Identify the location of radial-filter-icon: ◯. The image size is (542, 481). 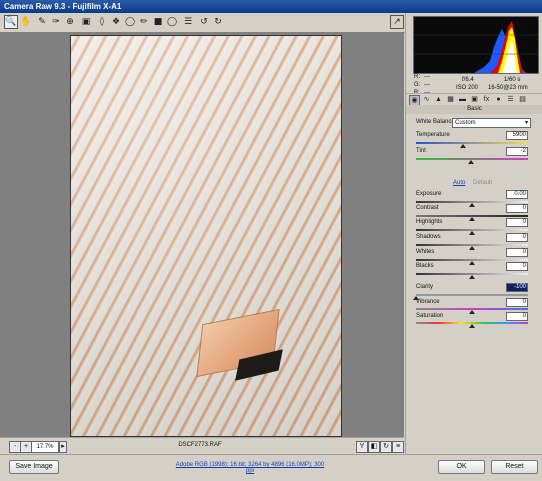
(172, 22).